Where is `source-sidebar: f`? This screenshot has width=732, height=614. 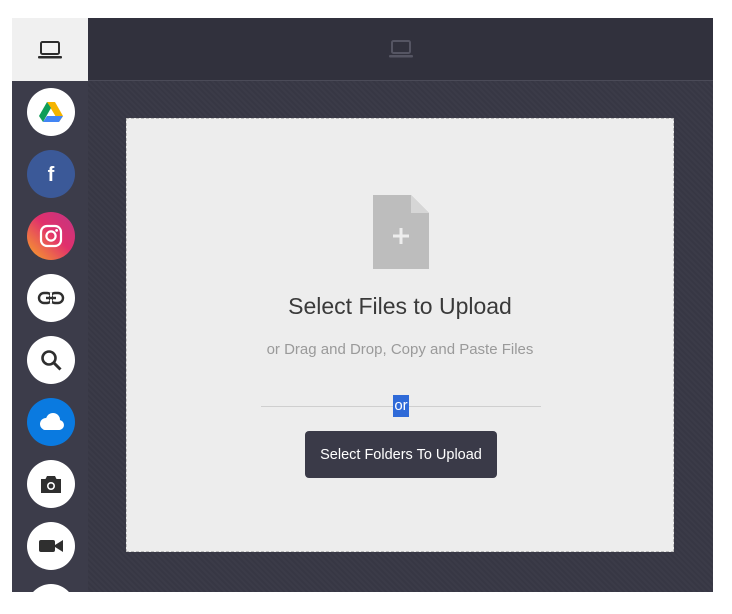 source-sidebar: f is located at coordinates (50, 305).